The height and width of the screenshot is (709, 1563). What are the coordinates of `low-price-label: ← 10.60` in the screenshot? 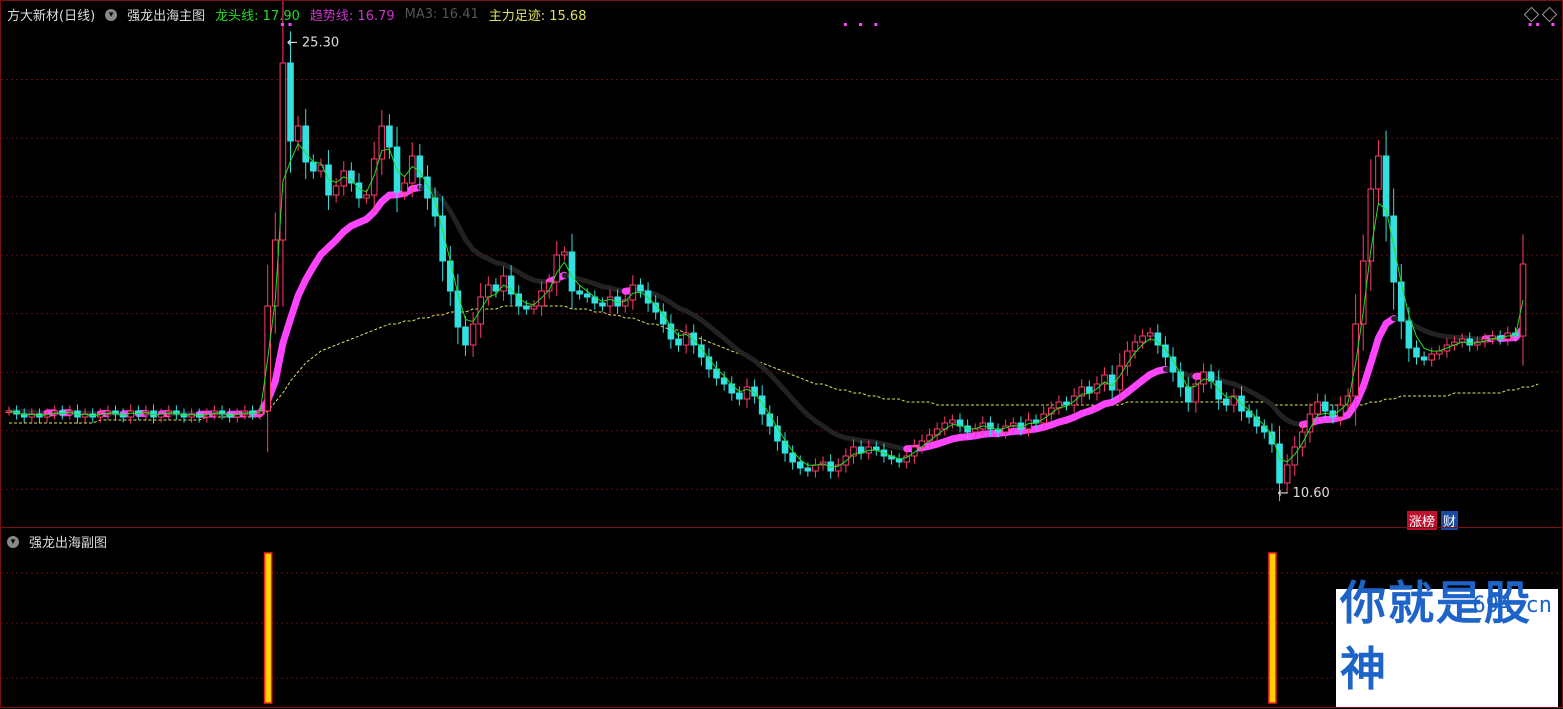 It's located at (1304, 493).